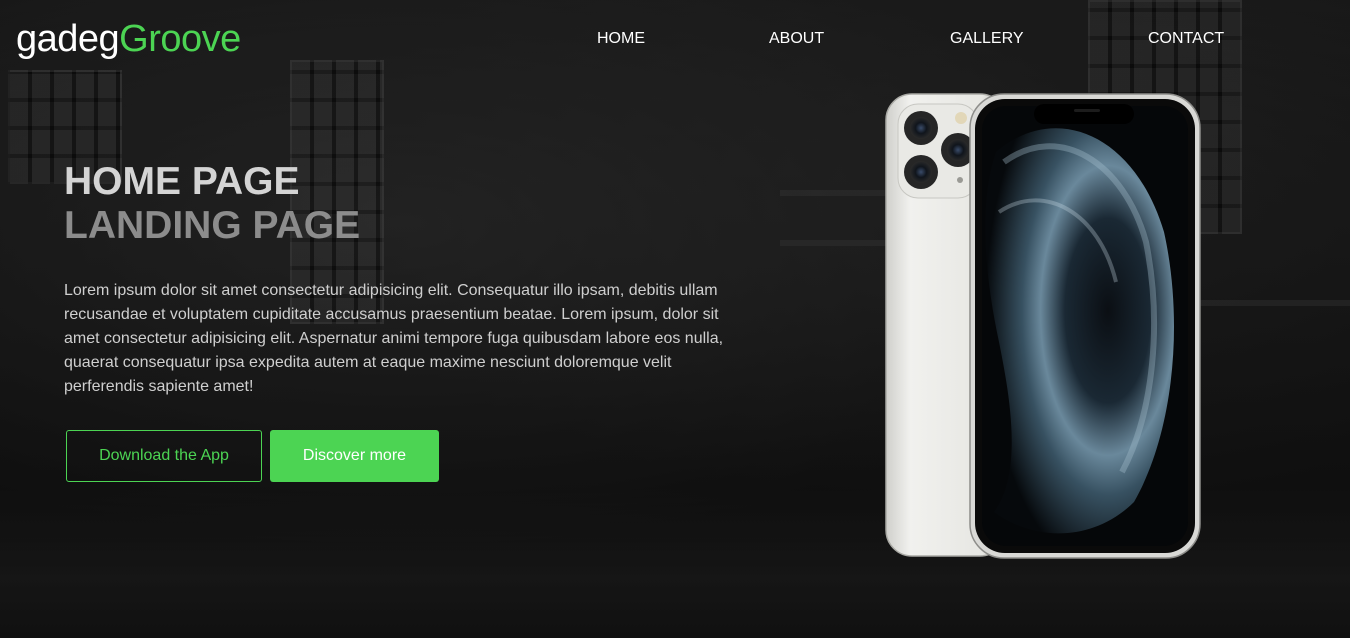 The image size is (1350, 638). What do you see at coordinates (164, 456) in the screenshot?
I see `download-app-button: Download the App` at bounding box center [164, 456].